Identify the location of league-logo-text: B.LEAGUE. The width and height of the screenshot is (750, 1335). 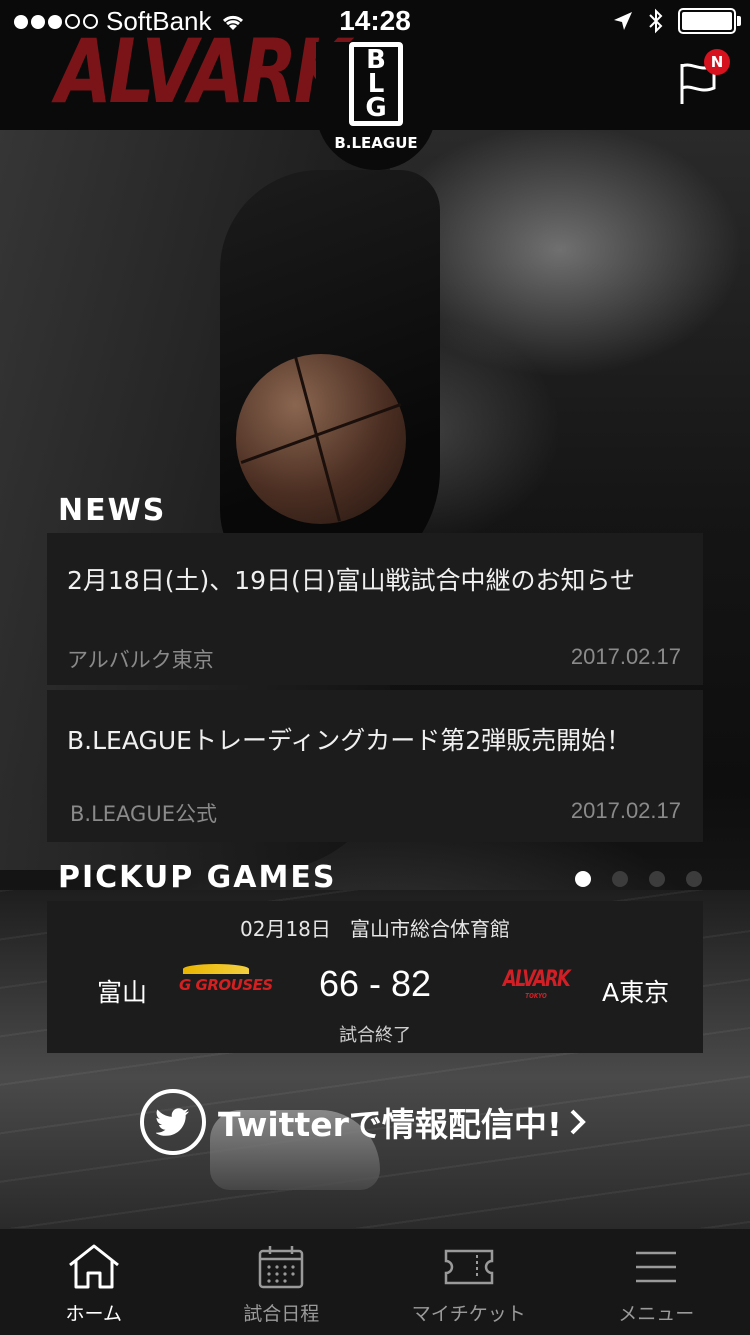
(375, 143).